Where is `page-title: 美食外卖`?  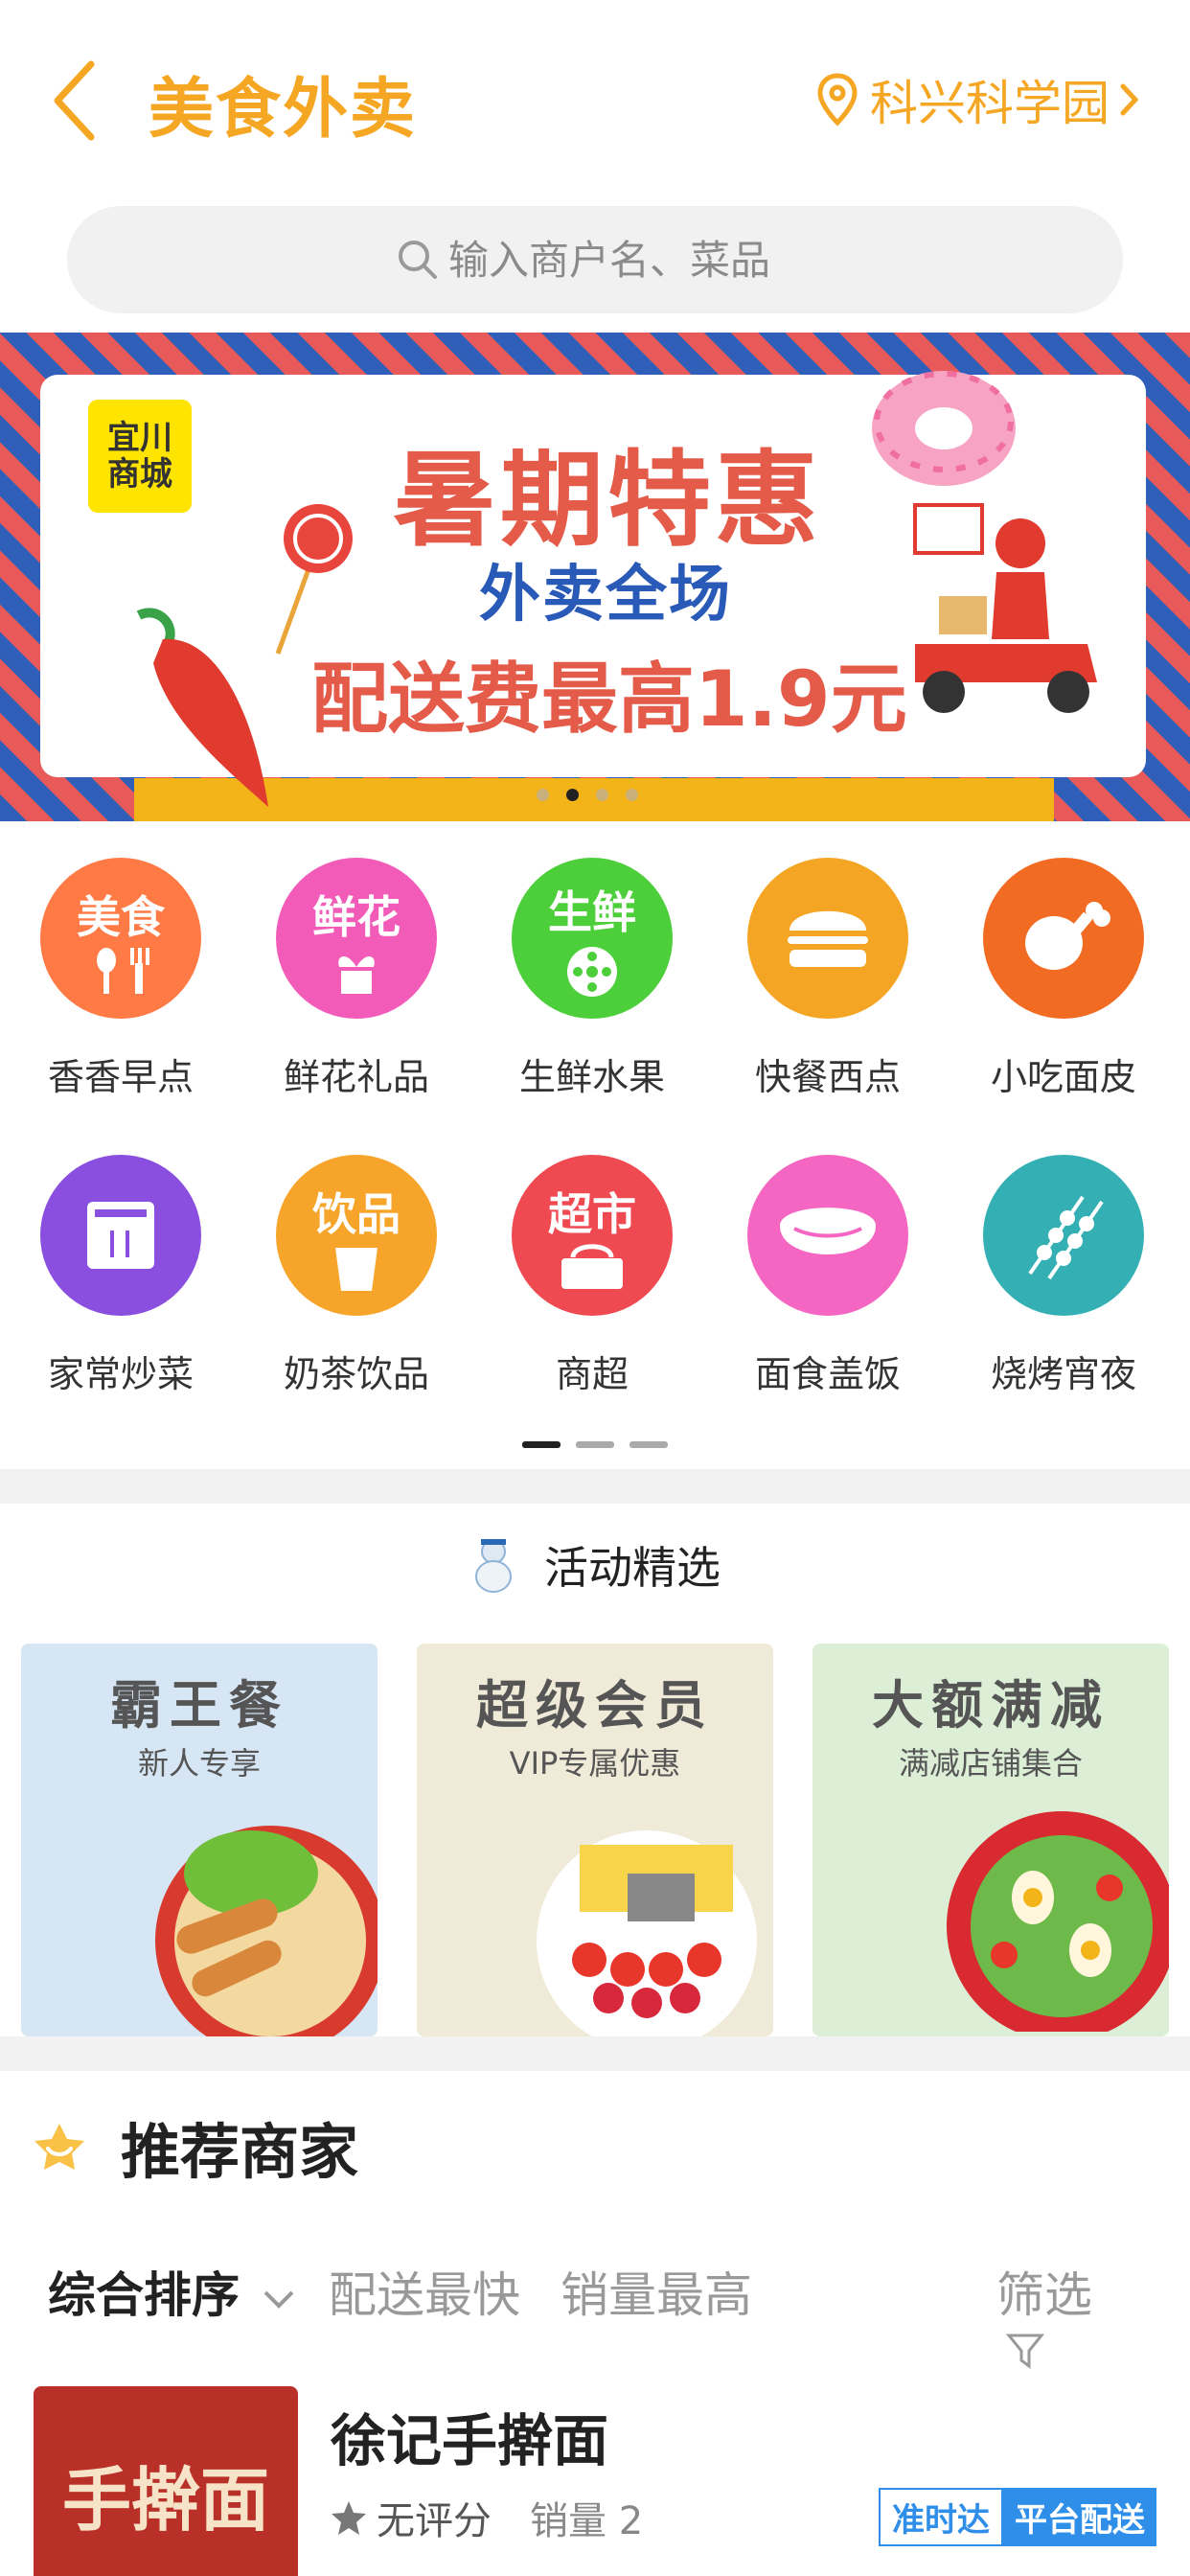 page-title: 美食外卖 is located at coordinates (284, 110).